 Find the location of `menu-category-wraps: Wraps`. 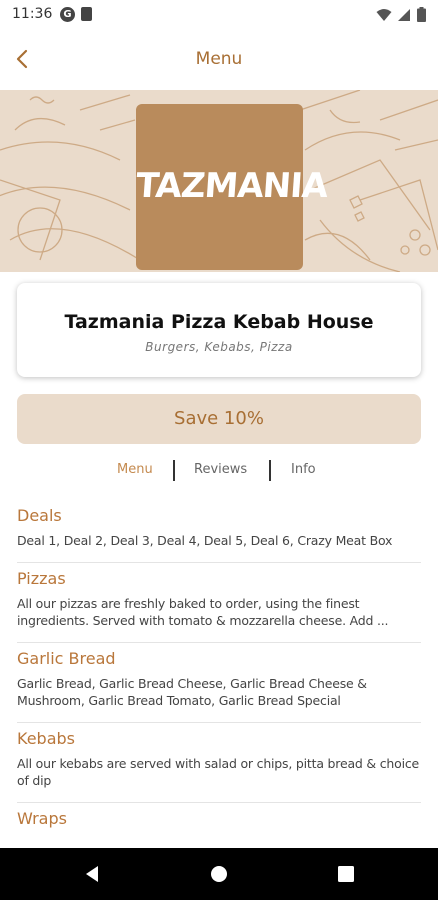

menu-category-wraps: Wraps is located at coordinates (219, 815).